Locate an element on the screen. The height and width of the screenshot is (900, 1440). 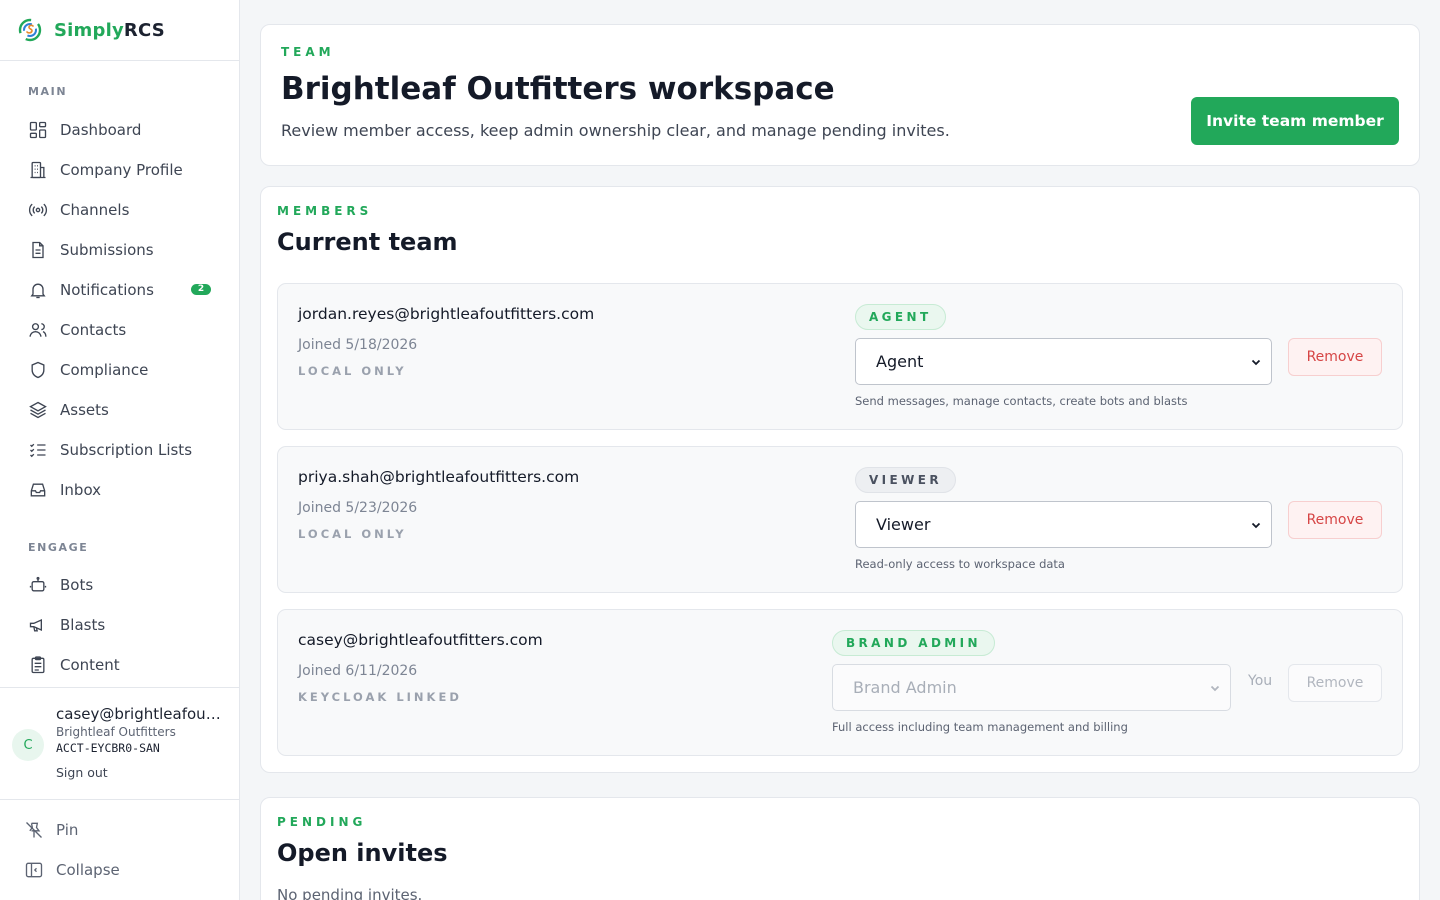
brand-header: SimplyRCS is located at coordinates (119, 30).